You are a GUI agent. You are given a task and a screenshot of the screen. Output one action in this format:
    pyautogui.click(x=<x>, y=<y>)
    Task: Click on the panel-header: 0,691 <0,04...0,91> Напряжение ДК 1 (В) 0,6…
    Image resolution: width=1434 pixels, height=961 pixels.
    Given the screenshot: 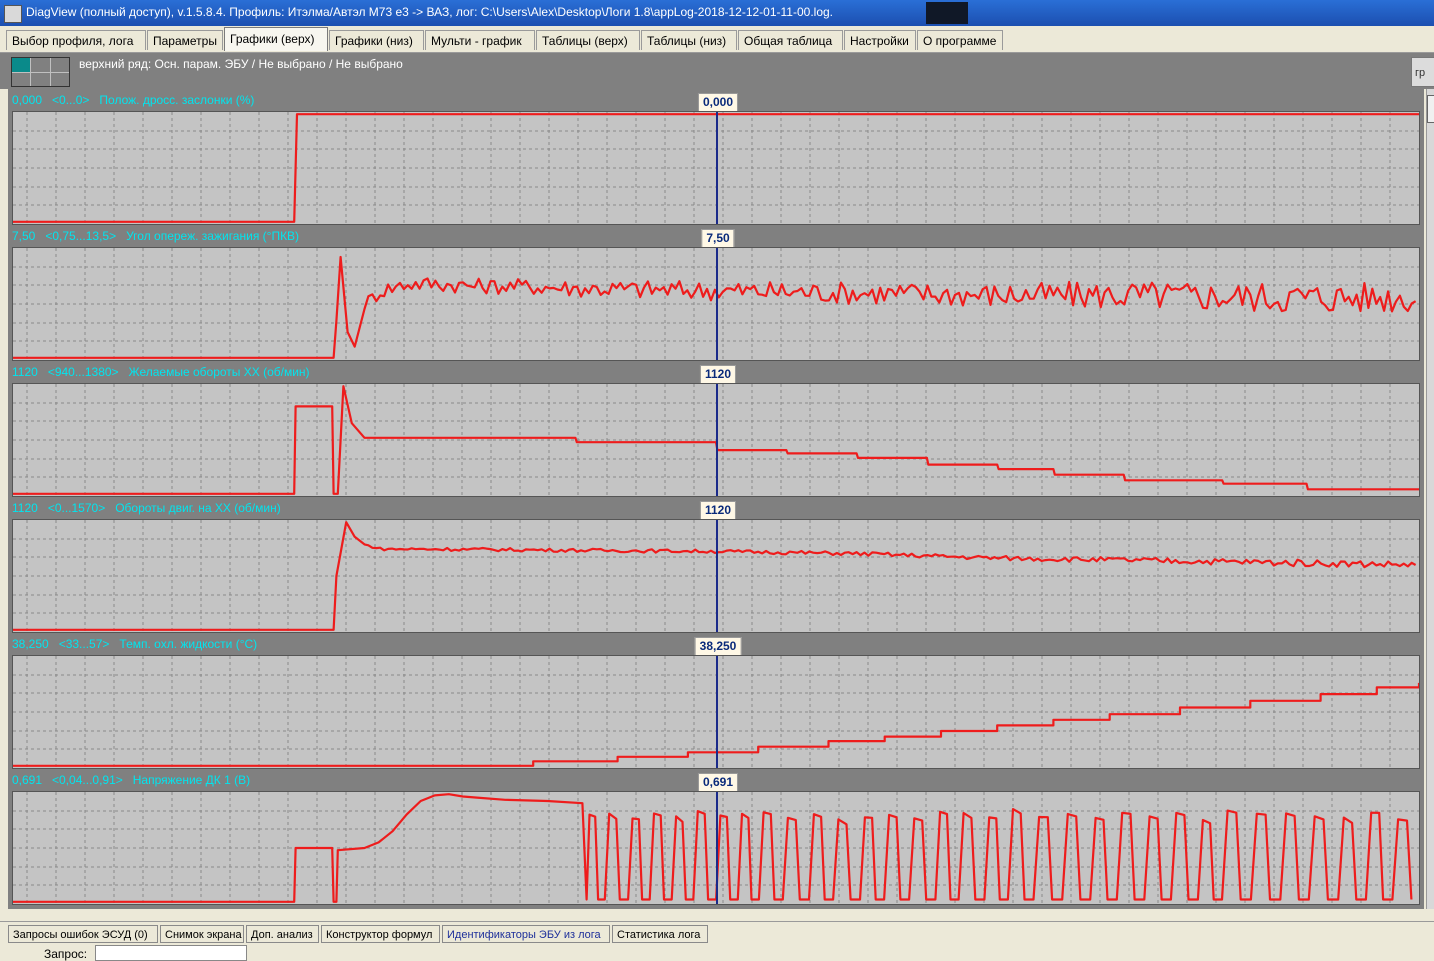 What is the action you would take?
    pyautogui.click(x=715, y=781)
    